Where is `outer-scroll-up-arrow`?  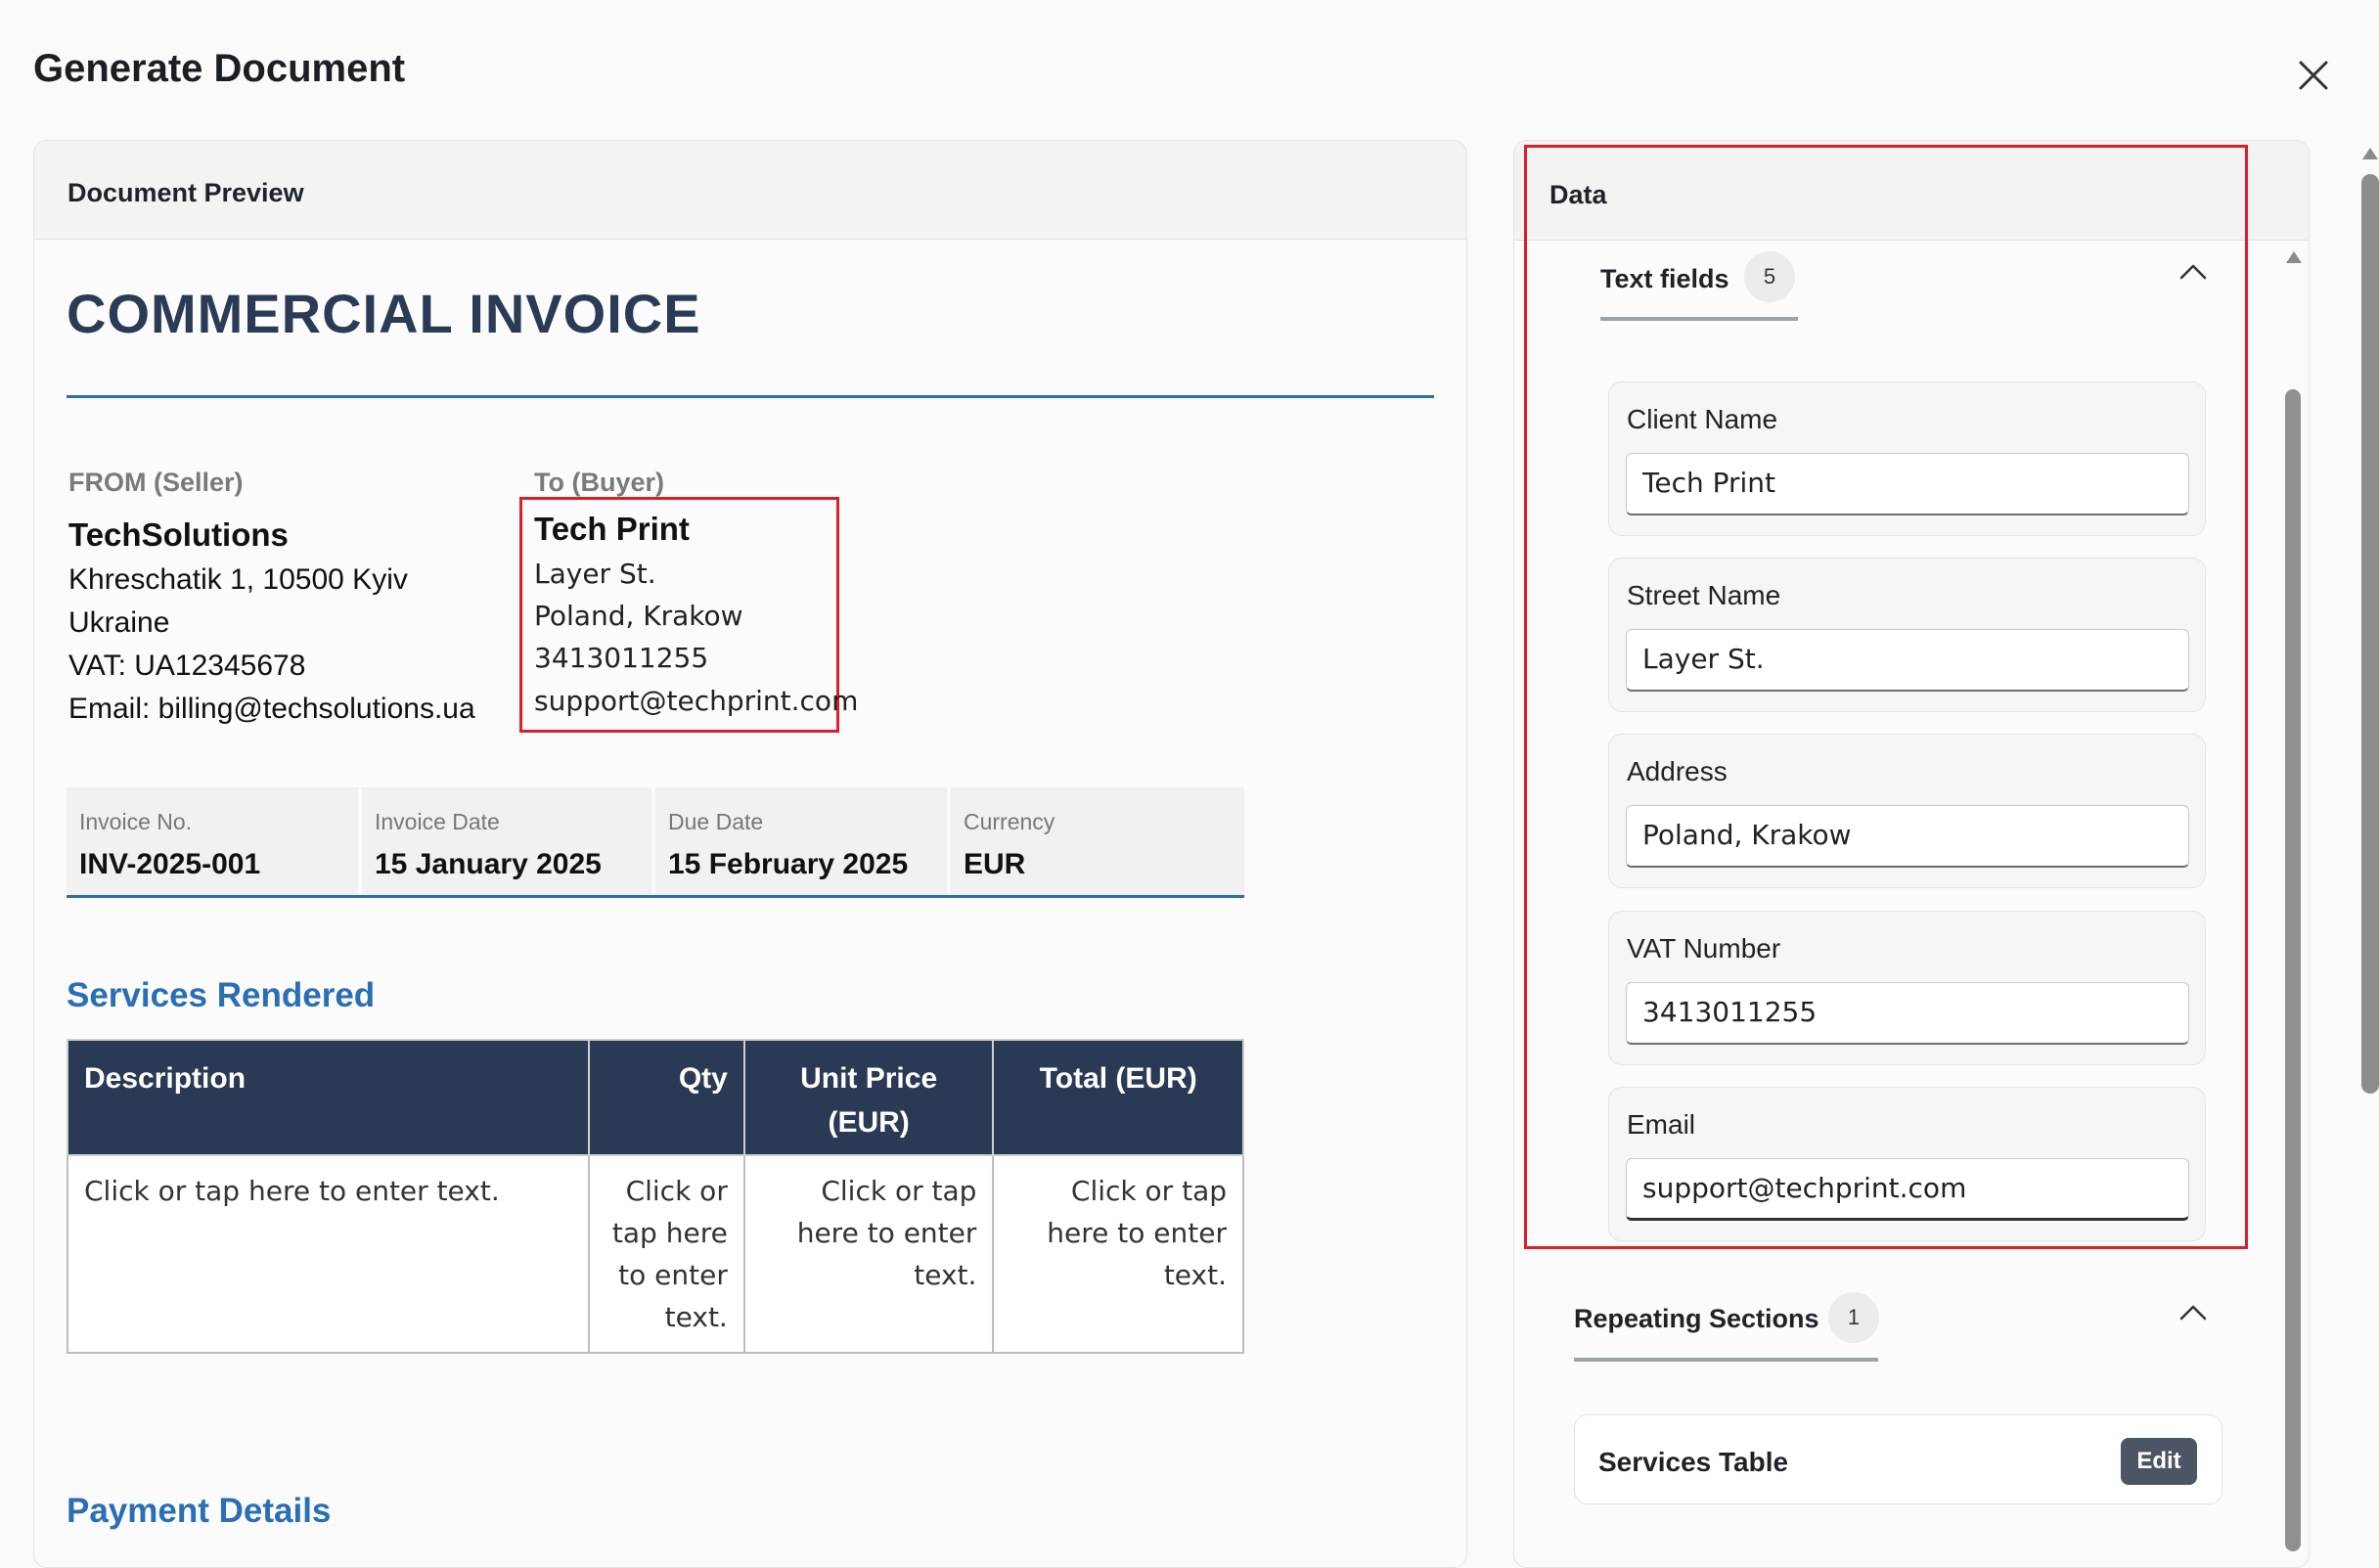
outer-scroll-up-arrow is located at coordinates (2370, 156).